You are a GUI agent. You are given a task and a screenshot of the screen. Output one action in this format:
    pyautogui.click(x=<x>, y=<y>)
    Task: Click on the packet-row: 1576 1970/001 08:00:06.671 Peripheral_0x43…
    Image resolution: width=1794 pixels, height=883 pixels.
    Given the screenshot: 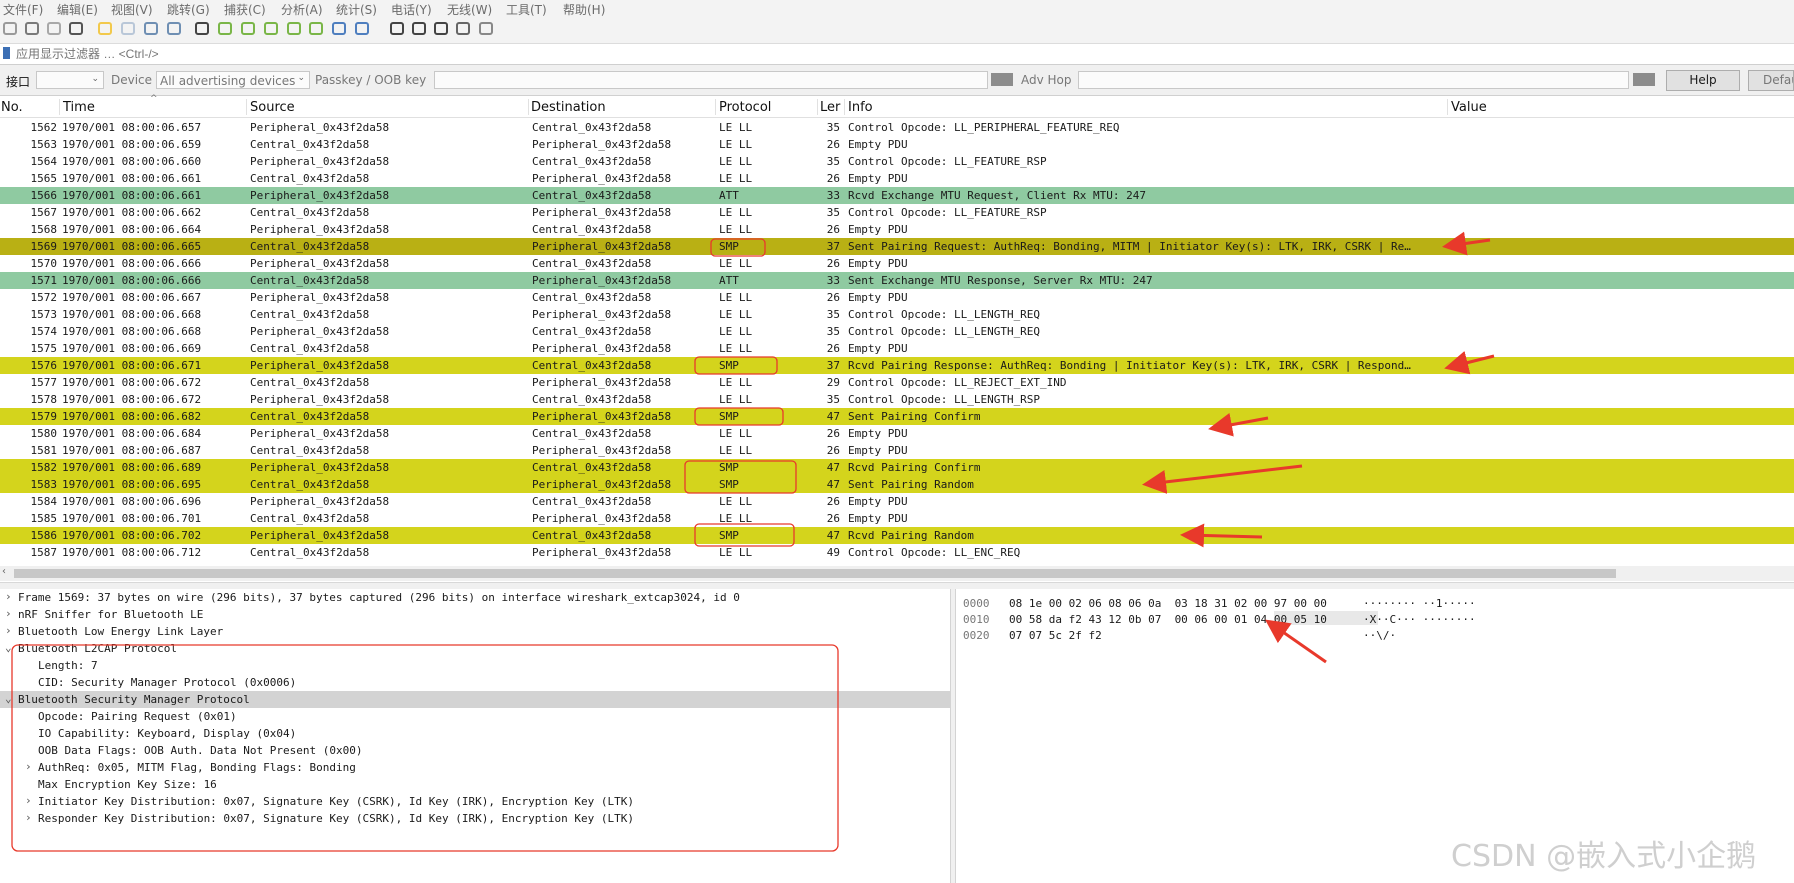 What is the action you would take?
    pyautogui.click(x=897, y=365)
    